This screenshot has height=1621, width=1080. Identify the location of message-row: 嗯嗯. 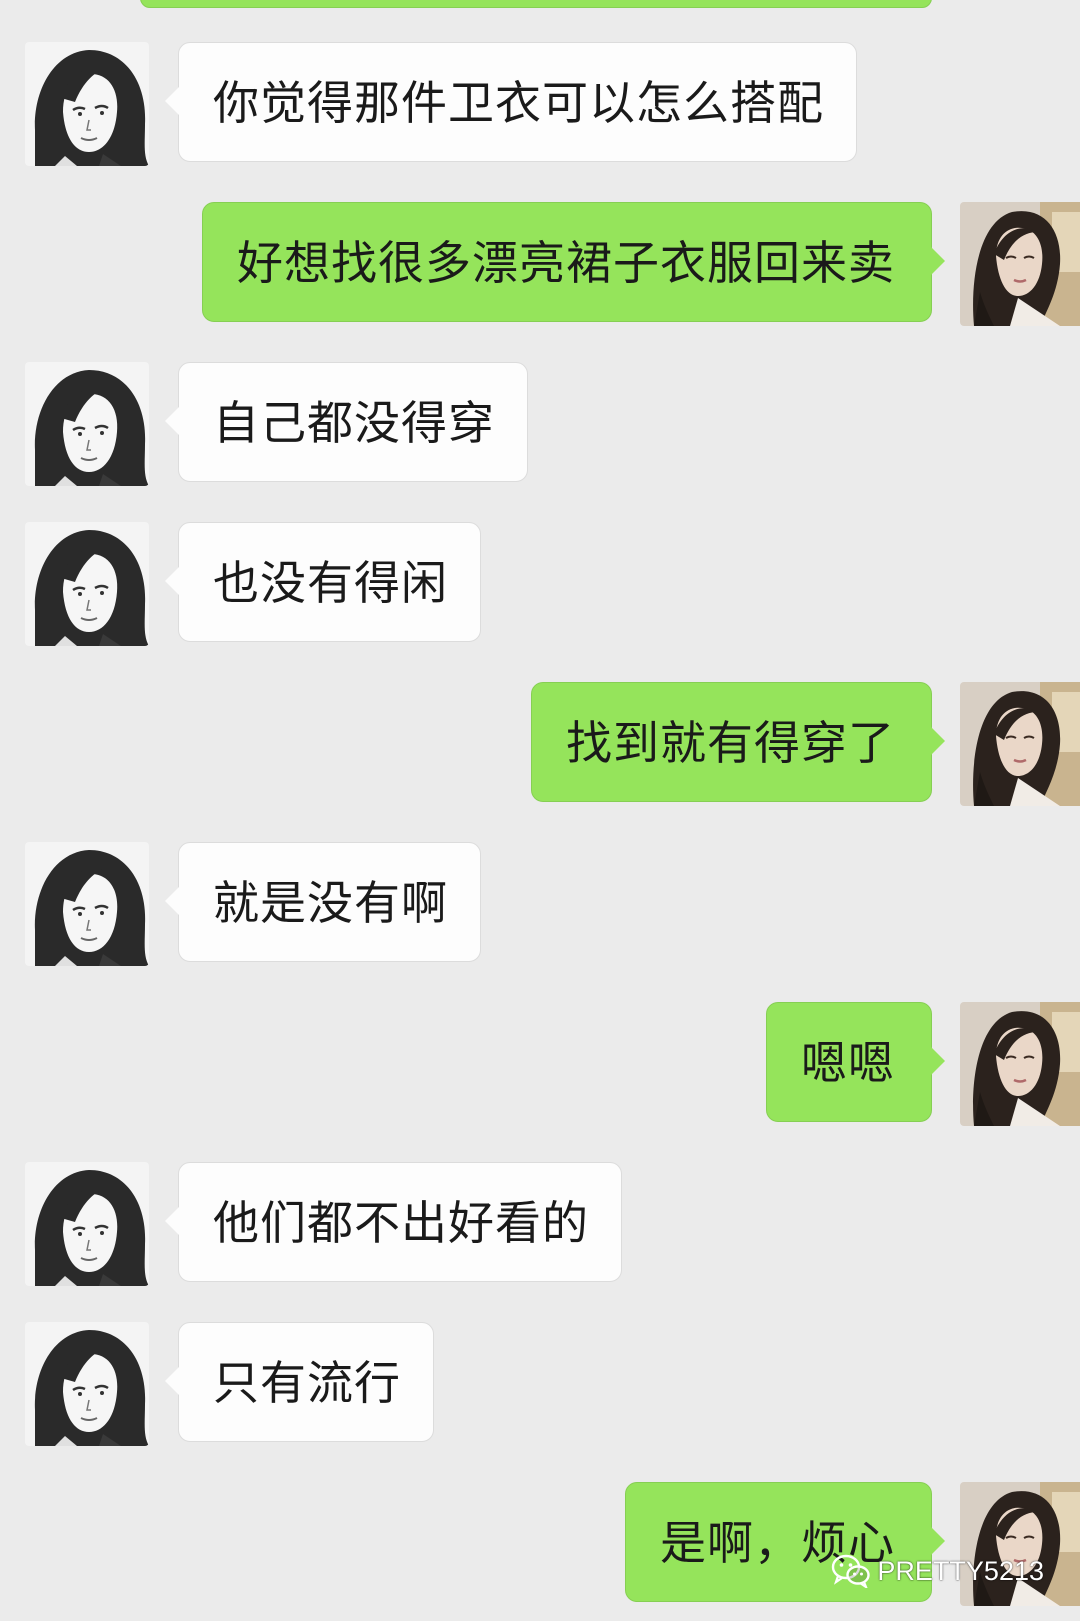
(540, 1064).